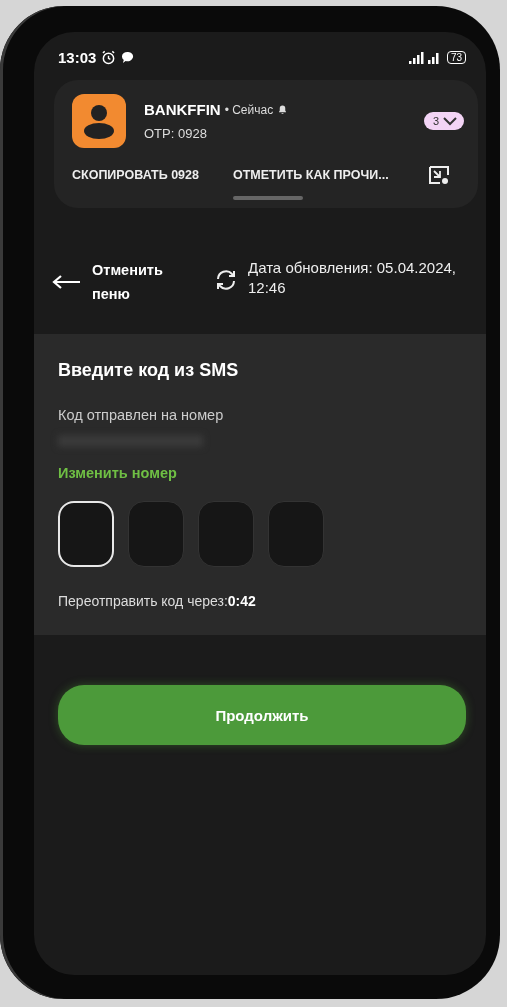 Image resolution: width=507 pixels, height=1007 pixels. Describe the element at coordinates (99, 121) in the screenshot. I see `avatar-icon` at that location.